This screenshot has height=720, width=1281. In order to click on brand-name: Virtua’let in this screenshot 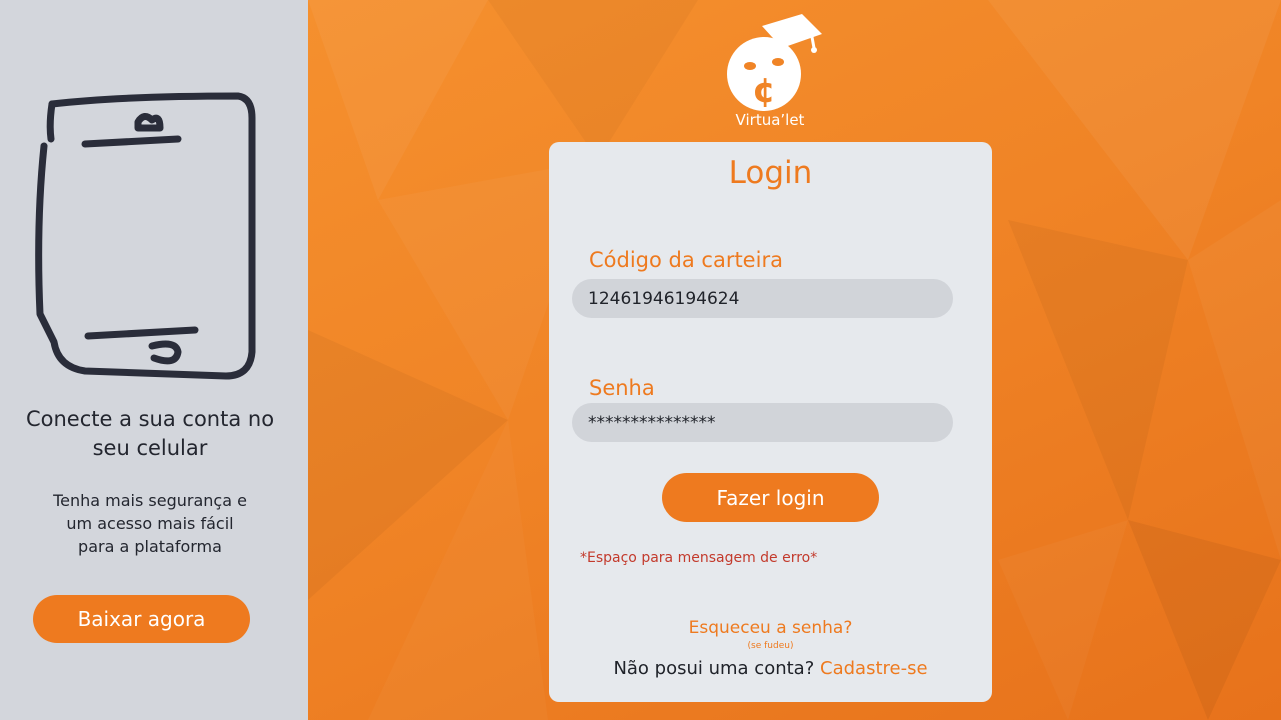, I will do `click(770, 120)`.